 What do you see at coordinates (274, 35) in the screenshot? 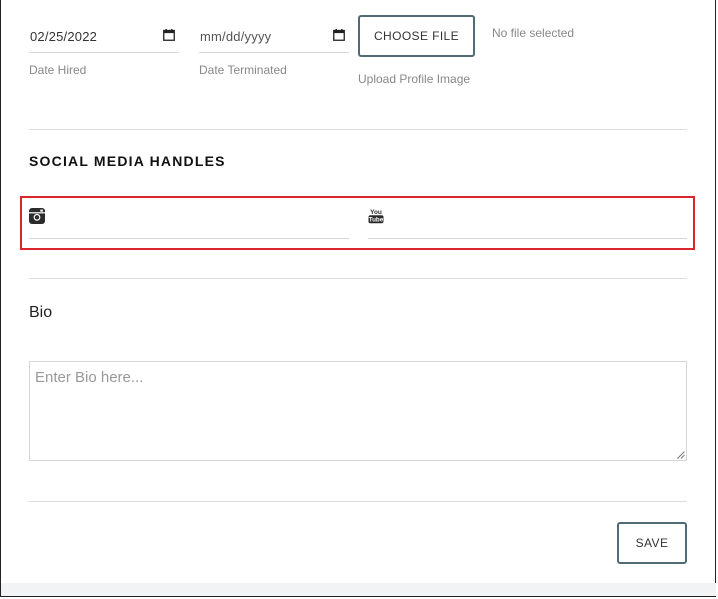
I see `date-terminated-input: mm/dd/yyyy` at bounding box center [274, 35].